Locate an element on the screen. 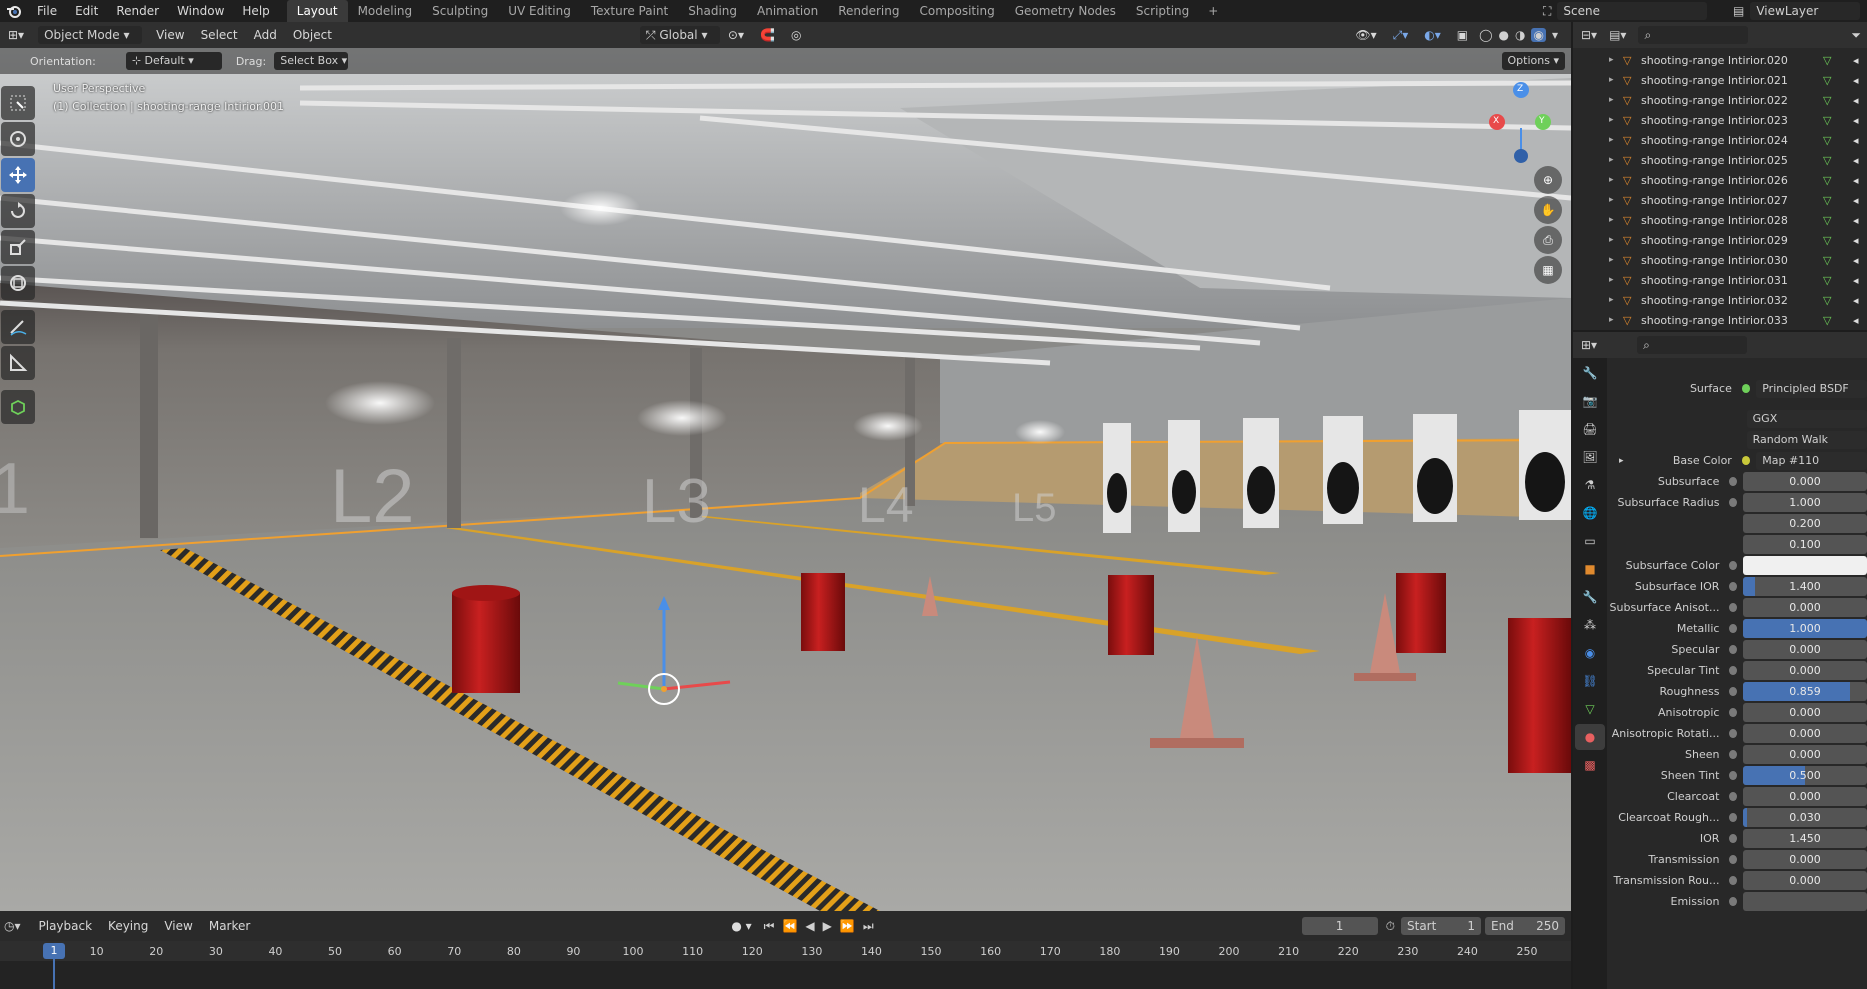 The image size is (1867, 989). outliner-item: ▸ ▽ shooting-range Intirior.028 ▽ ◂ is located at coordinates (1720, 220).